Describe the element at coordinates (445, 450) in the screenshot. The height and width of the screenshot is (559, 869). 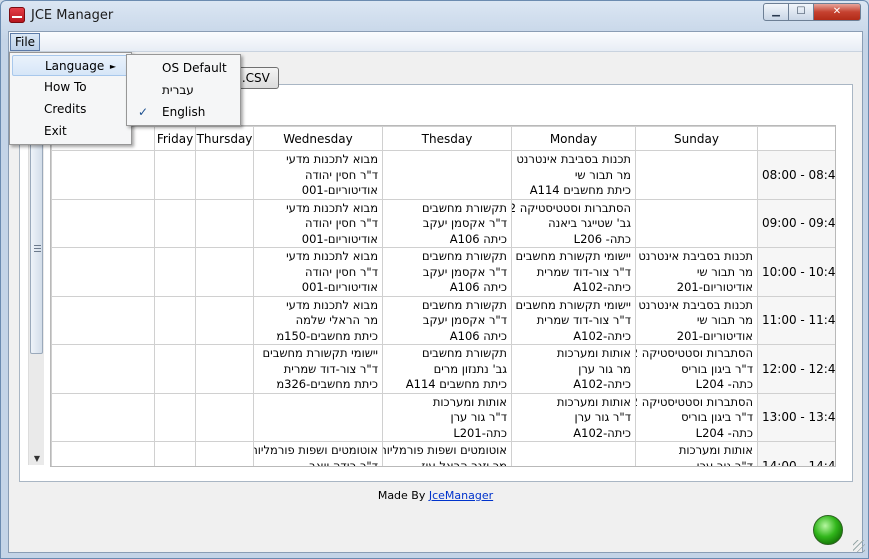
I see `course-line: אוטומטים ושפות פורמליות` at that location.